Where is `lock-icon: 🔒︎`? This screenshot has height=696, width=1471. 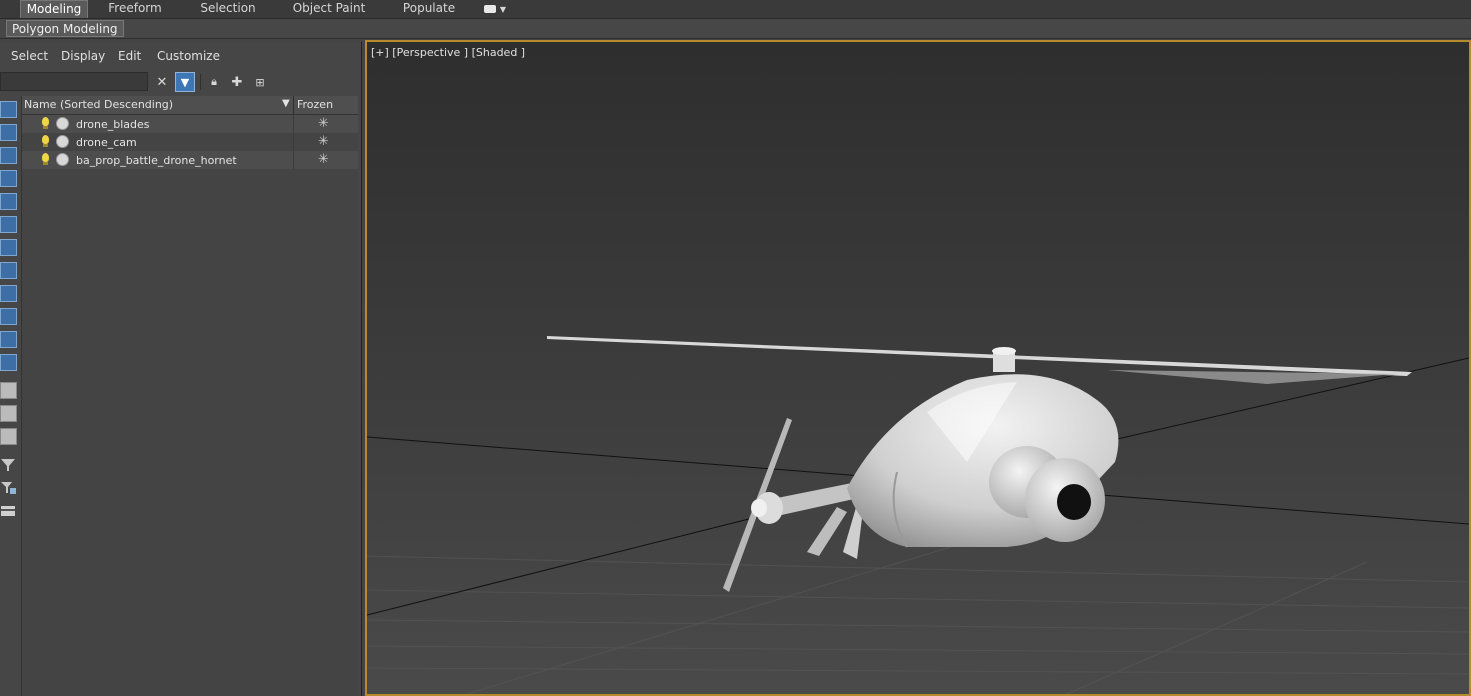 lock-icon: 🔒︎ is located at coordinates (214, 81).